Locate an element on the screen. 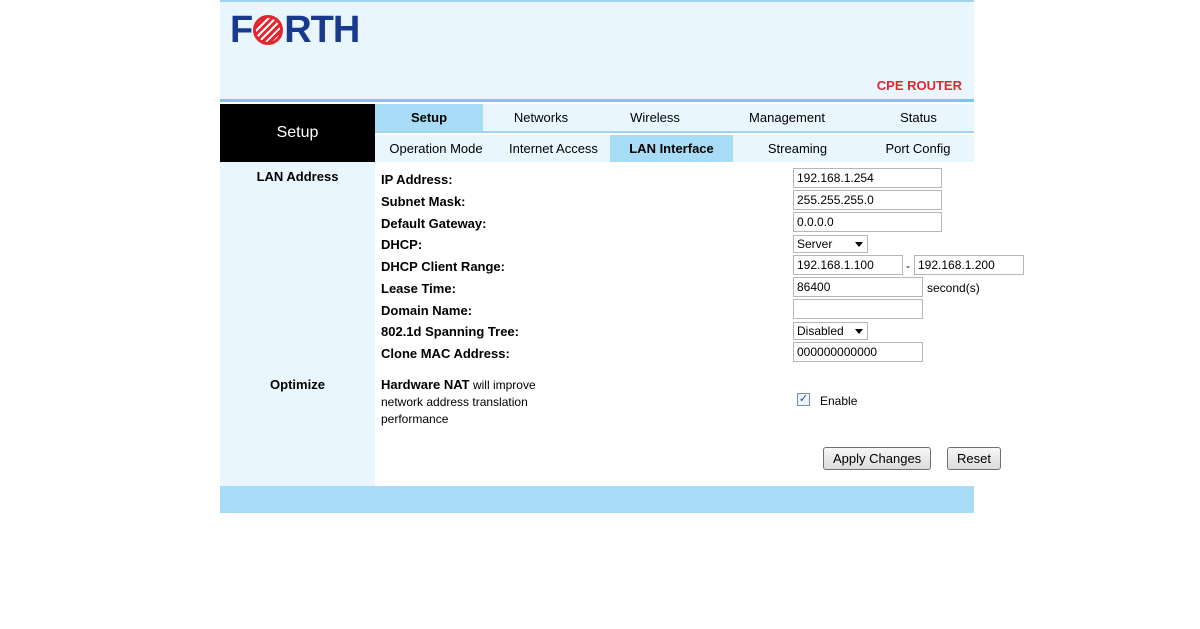 The width and height of the screenshot is (1200, 629). logo-ring-icon is located at coordinates (268, 30).